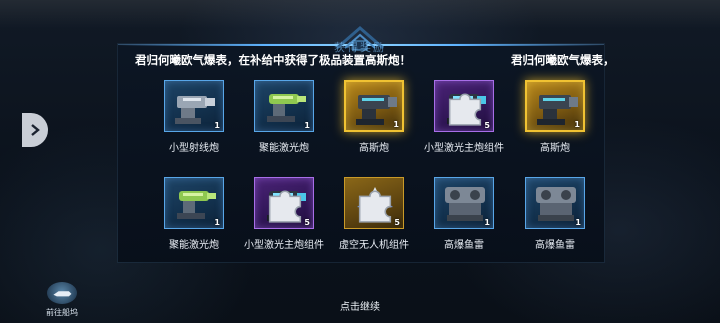 The image size is (720, 323). I want to click on tap-to-continue: 点击继续, so click(360, 305).